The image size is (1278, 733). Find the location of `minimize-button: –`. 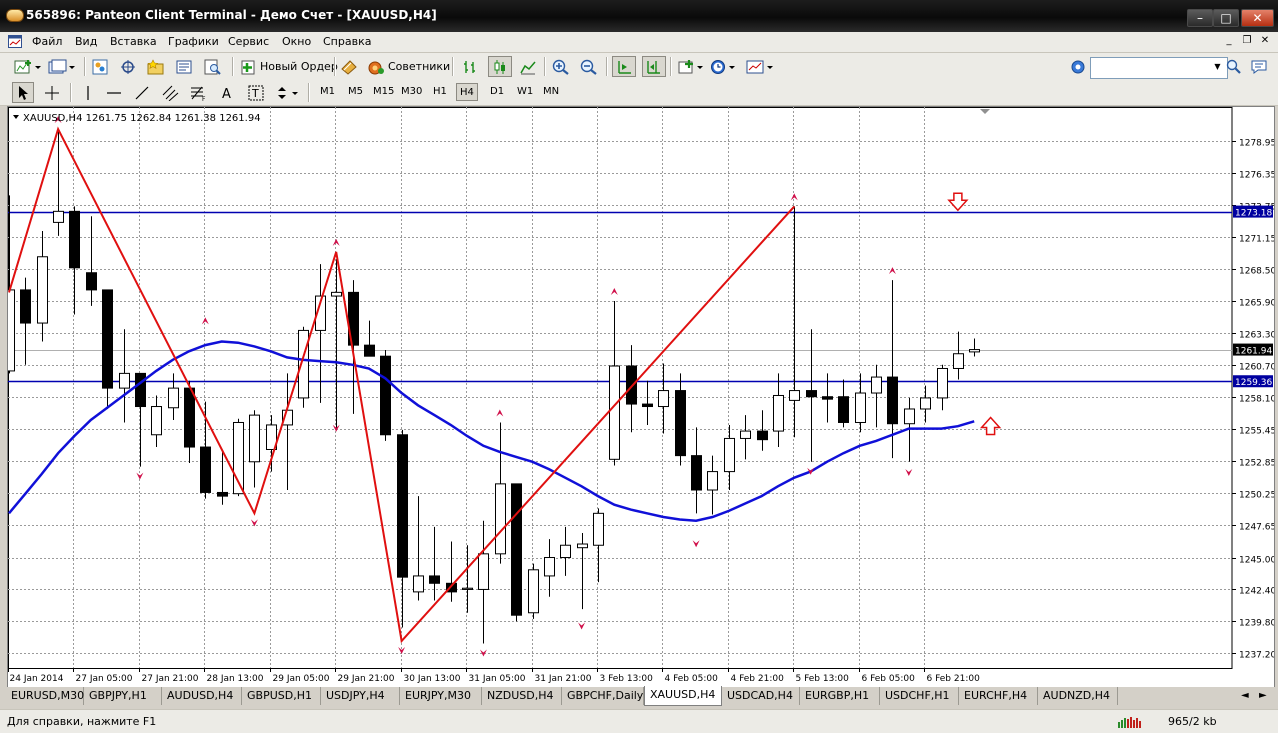

minimize-button: – is located at coordinates (1200, 18).